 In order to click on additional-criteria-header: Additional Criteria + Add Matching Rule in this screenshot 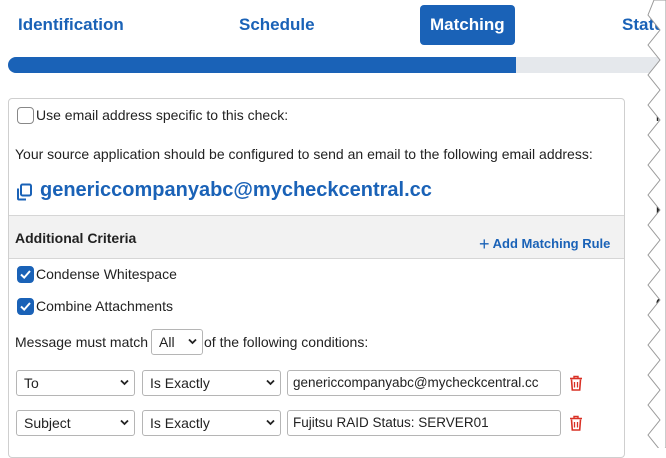, I will do `click(316, 237)`.